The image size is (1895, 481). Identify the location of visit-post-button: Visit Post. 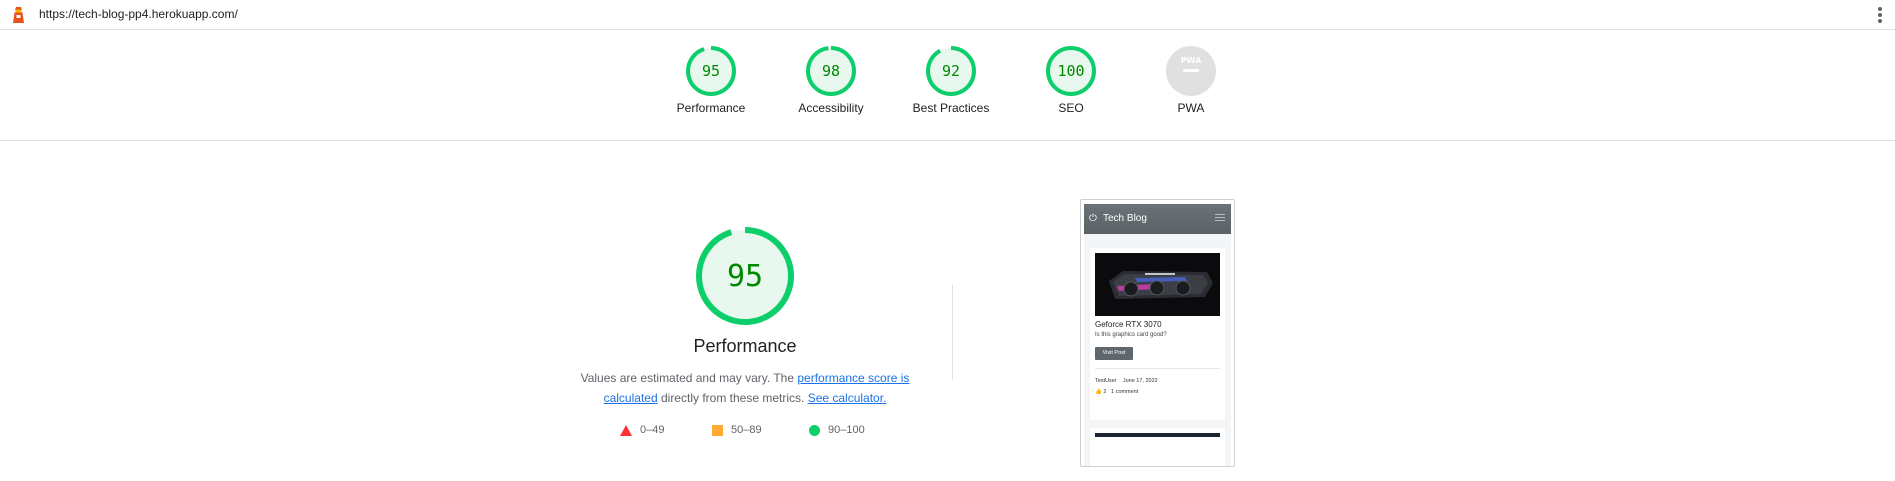
(1114, 353).